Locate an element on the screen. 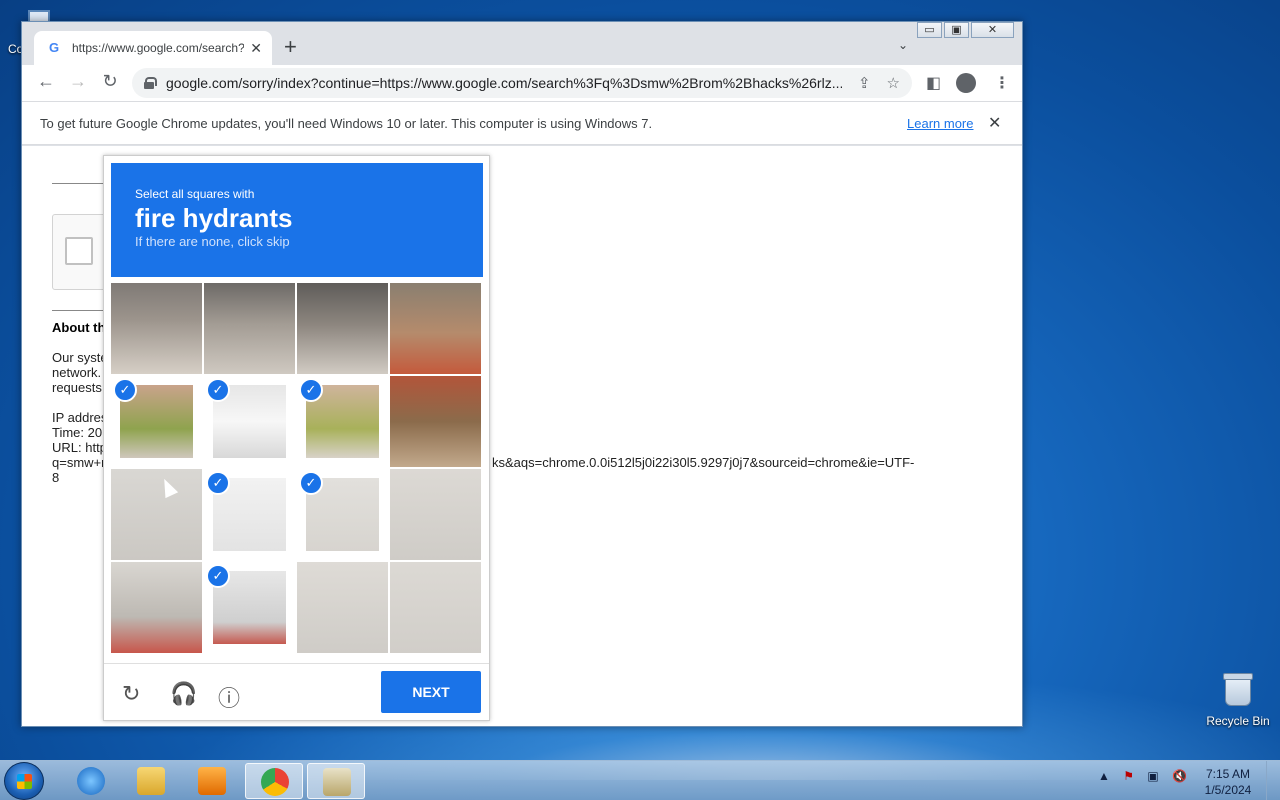 The image size is (1280, 800). instruction-small: Select all squares with is located at coordinates (195, 194).